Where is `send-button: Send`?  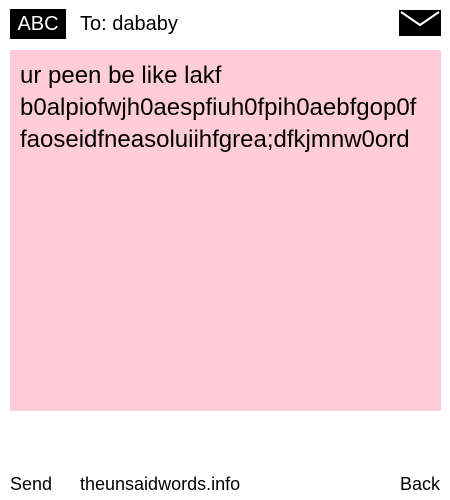
send-button: Send is located at coordinates (31, 484).